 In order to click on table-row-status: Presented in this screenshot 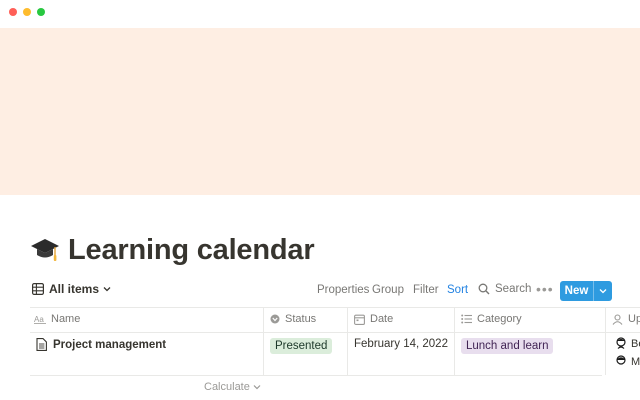, I will do `click(301, 346)`.